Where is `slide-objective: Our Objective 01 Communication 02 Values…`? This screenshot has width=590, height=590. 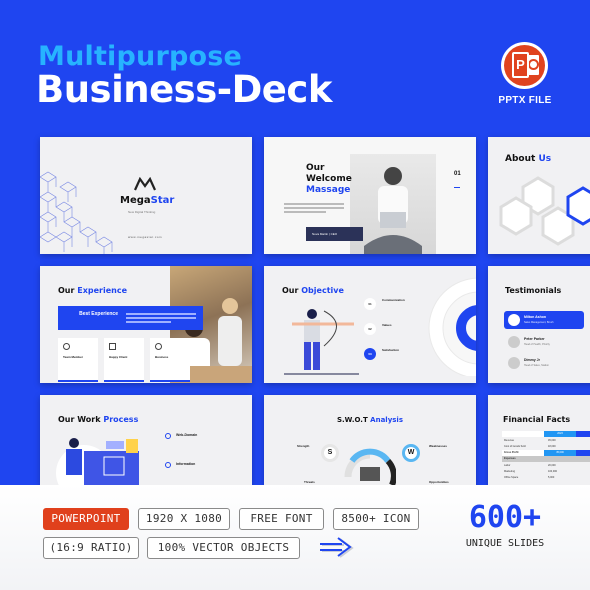 slide-objective: Our Objective 01 Communication 02 Values… is located at coordinates (370, 324).